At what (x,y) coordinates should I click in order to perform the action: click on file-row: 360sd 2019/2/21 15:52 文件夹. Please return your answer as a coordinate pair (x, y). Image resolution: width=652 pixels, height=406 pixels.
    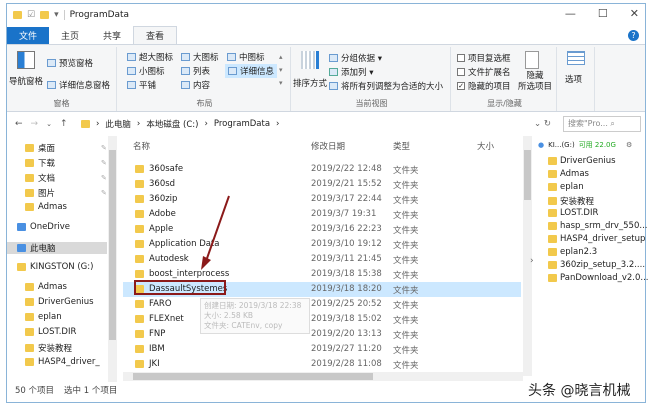
    Looking at the image, I should click on (322, 184).